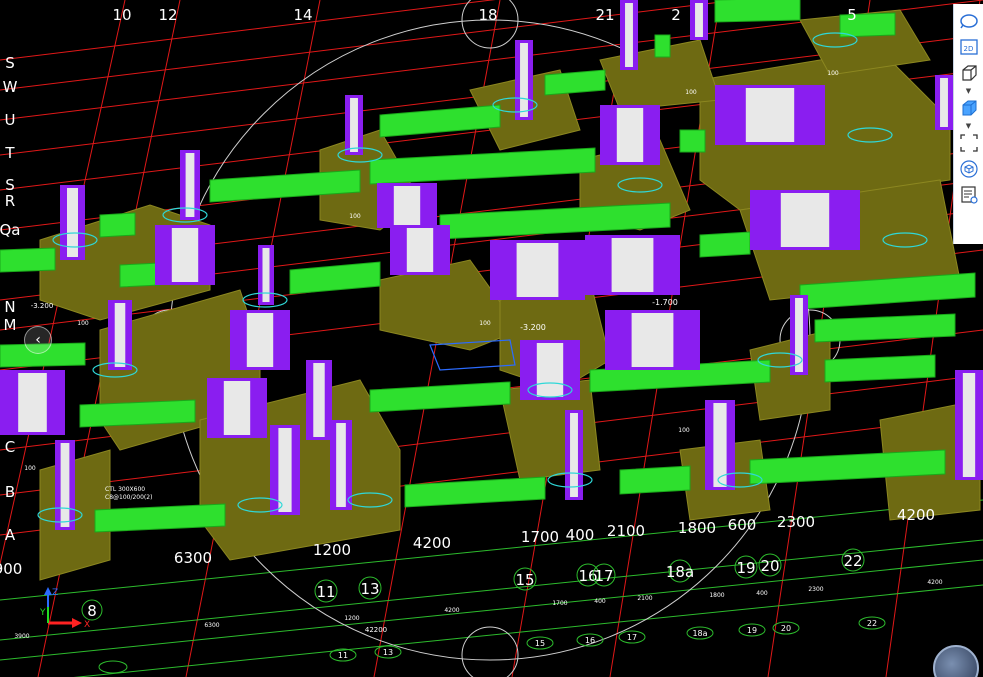  Describe the element at coordinates (762, 593) in the screenshot. I see `dimension-small: 400` at that location.